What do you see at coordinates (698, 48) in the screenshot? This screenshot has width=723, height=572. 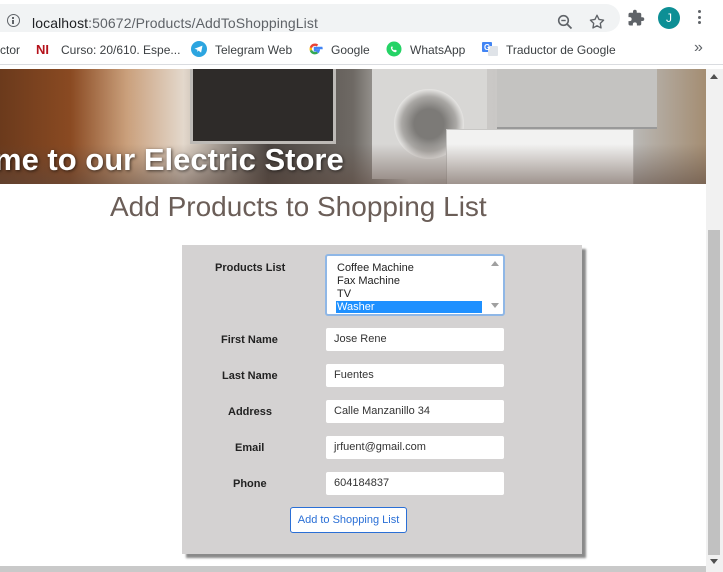 I see `more-bookmarks-icon: »` at bounding box center [698, 48].